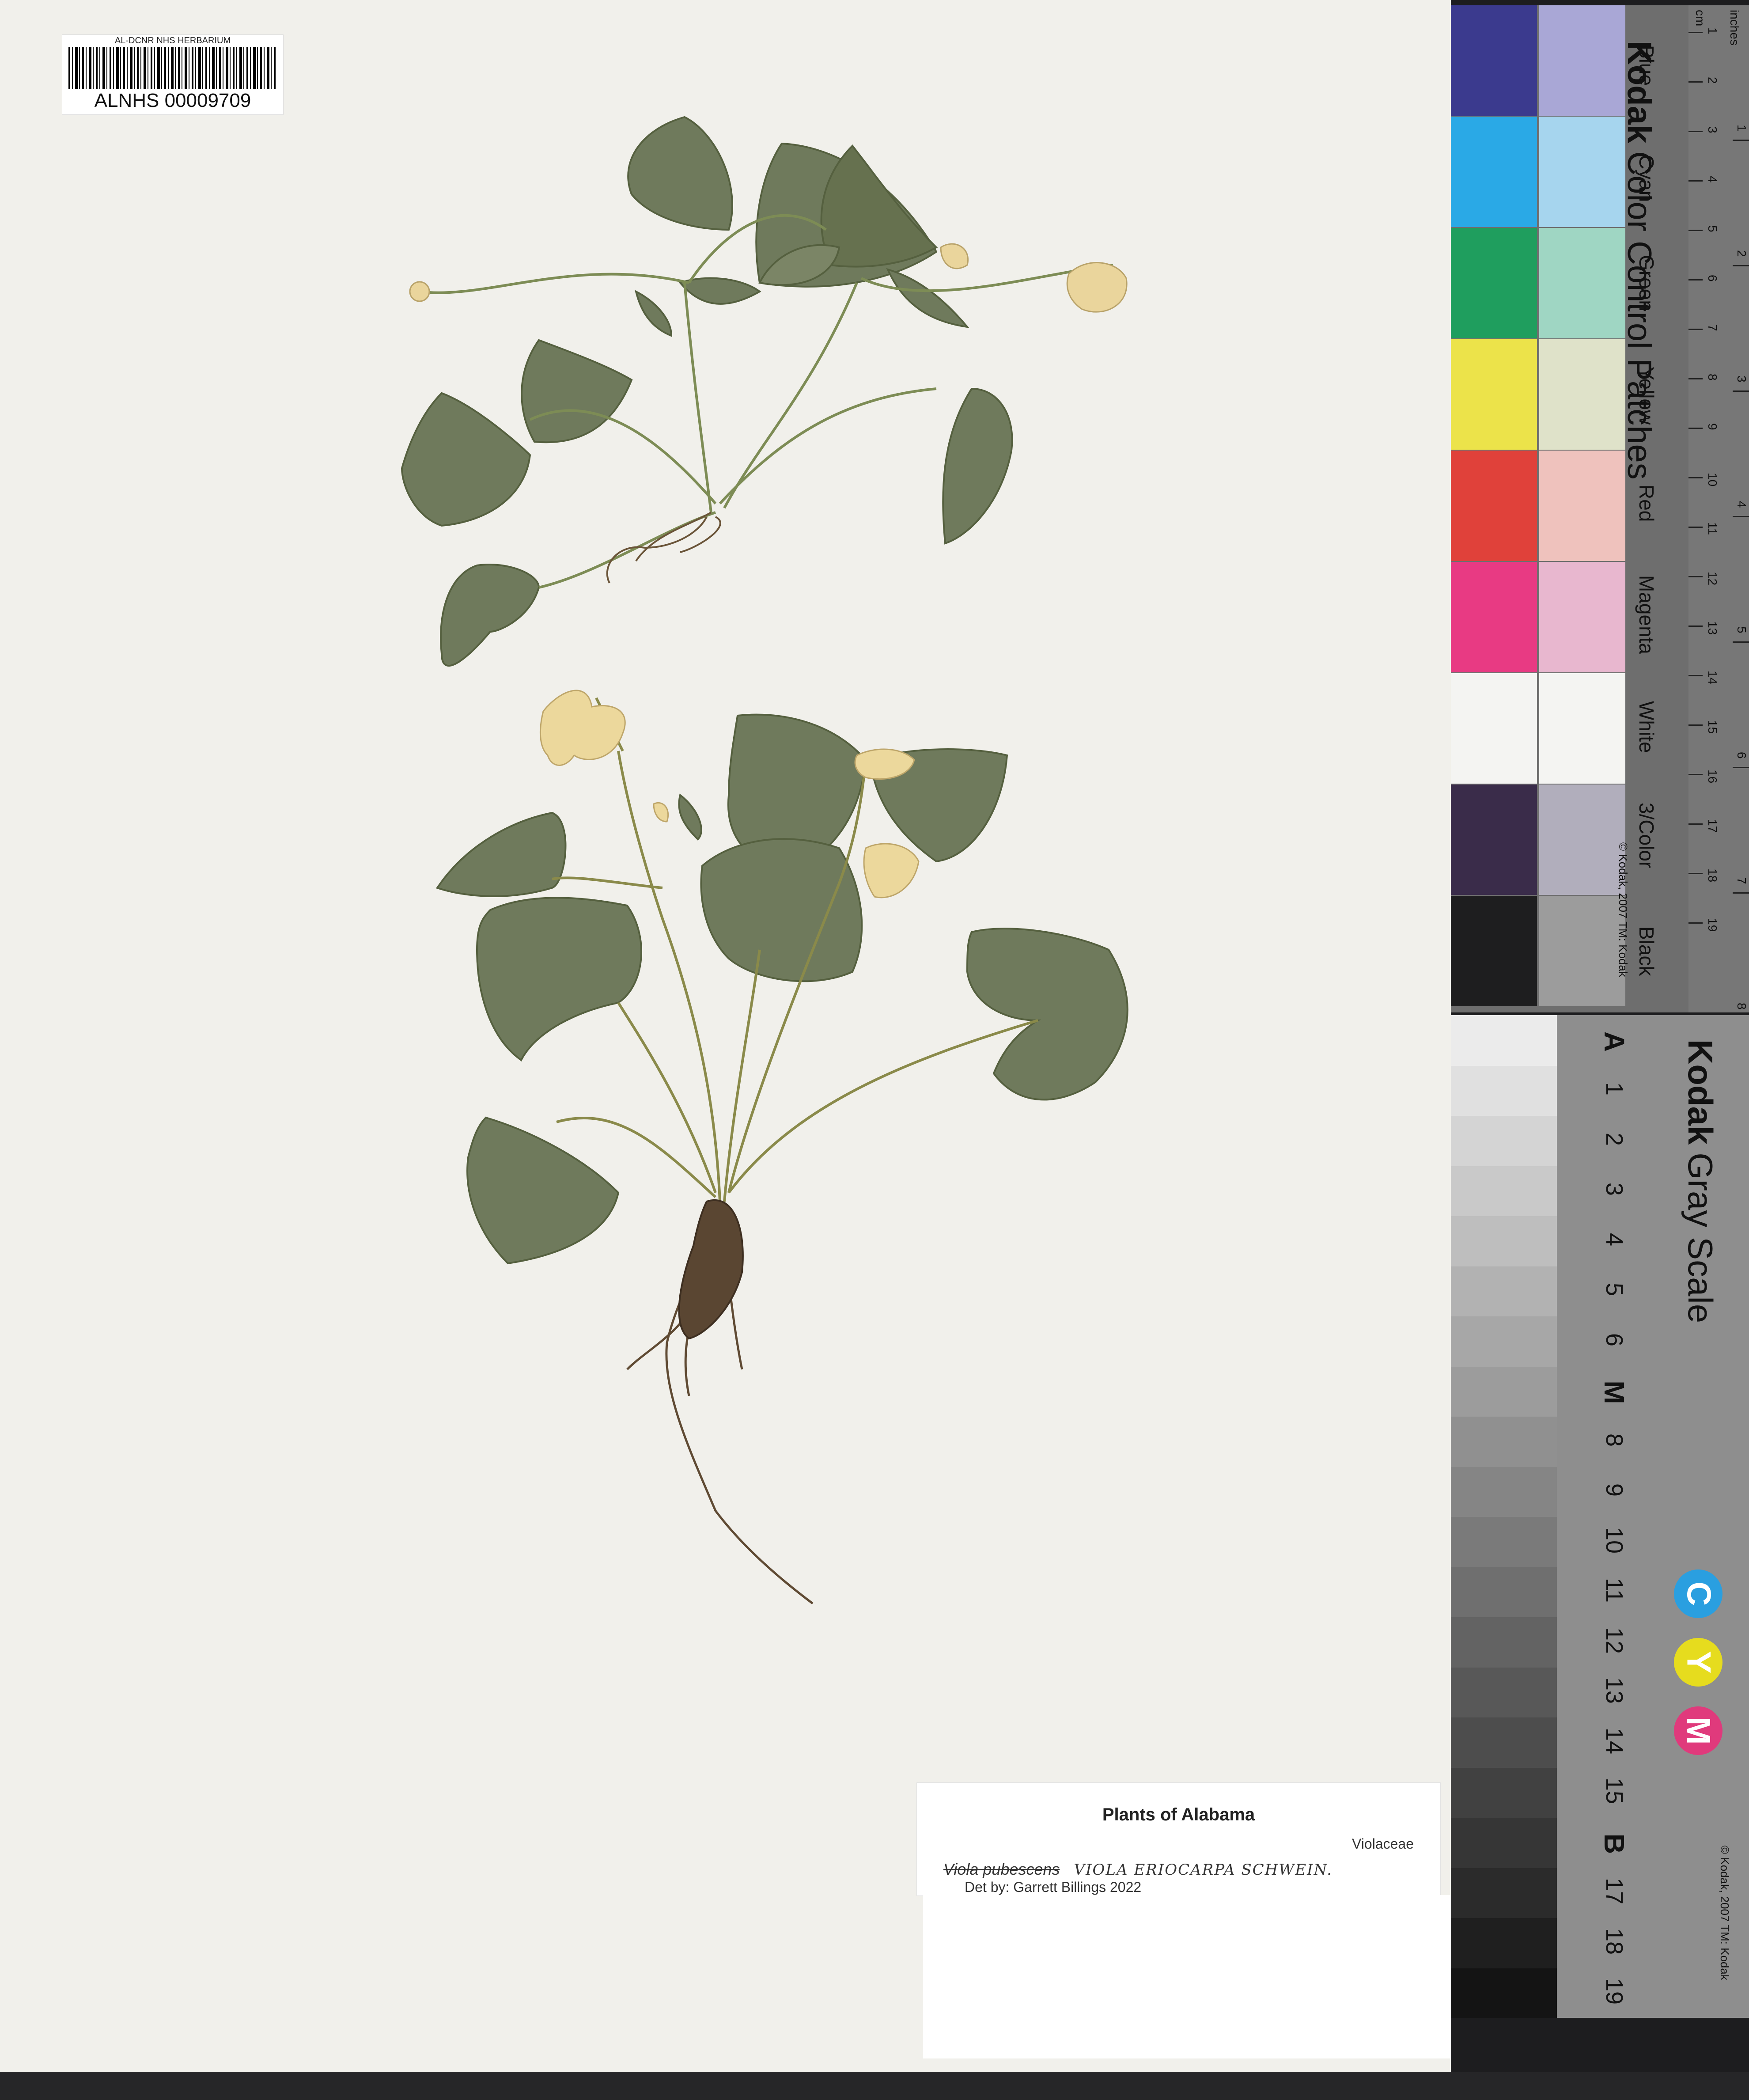  Describe the element at coordinates (1712, 528) in the screenshot. I see `ruler-cm-label: 11` at that location.